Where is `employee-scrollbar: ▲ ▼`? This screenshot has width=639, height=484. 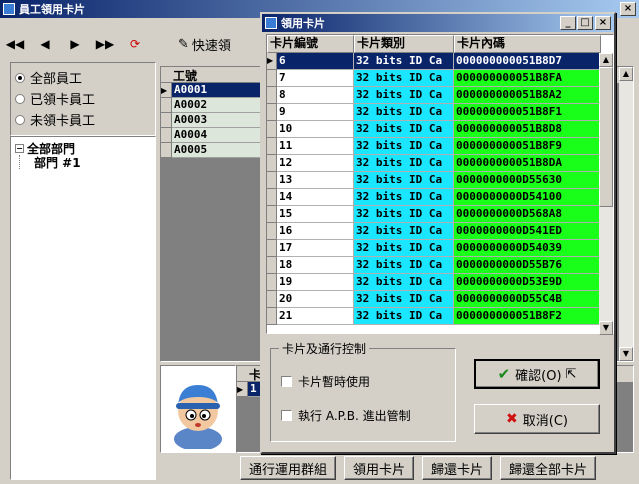 employee-scrollbar: ▲ ▼ is located at coordinates (626, 214).